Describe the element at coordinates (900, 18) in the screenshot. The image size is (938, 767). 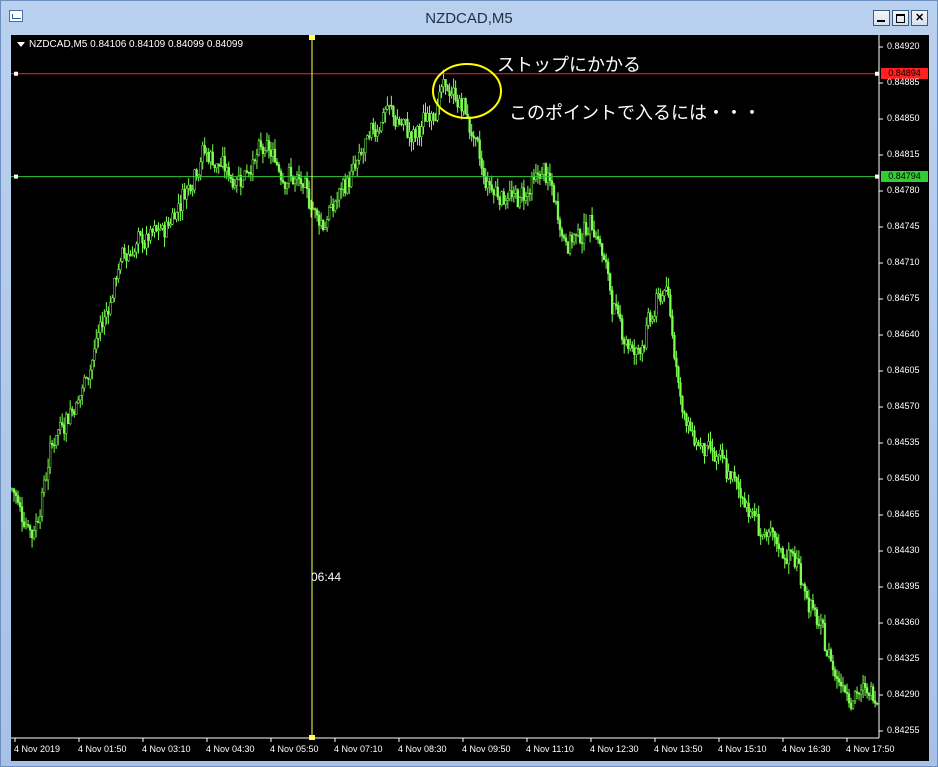
I see `maximize-button` at that location.